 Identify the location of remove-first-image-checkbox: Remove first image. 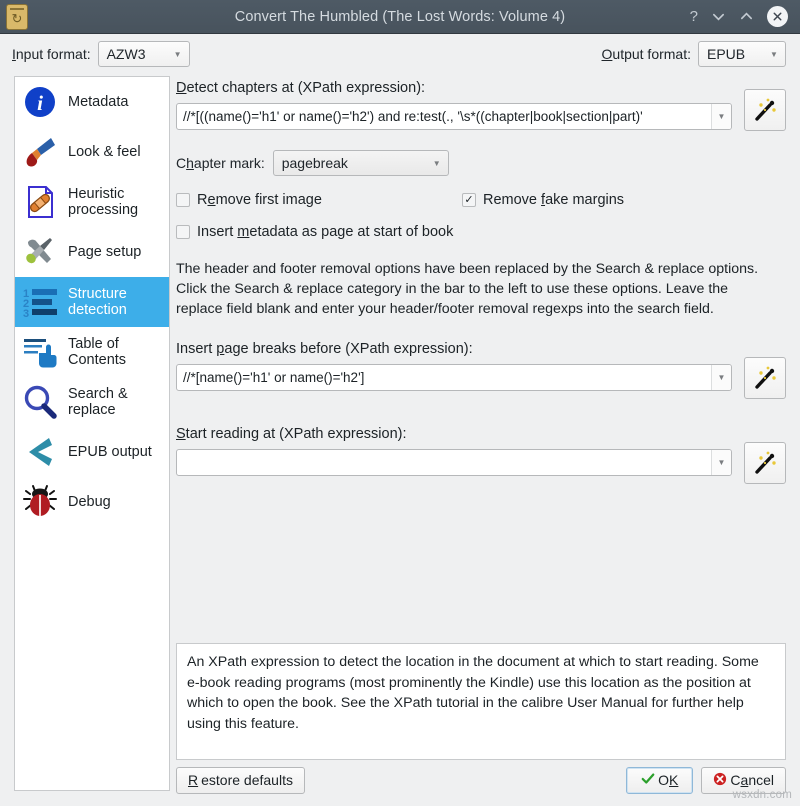
(319, 200).